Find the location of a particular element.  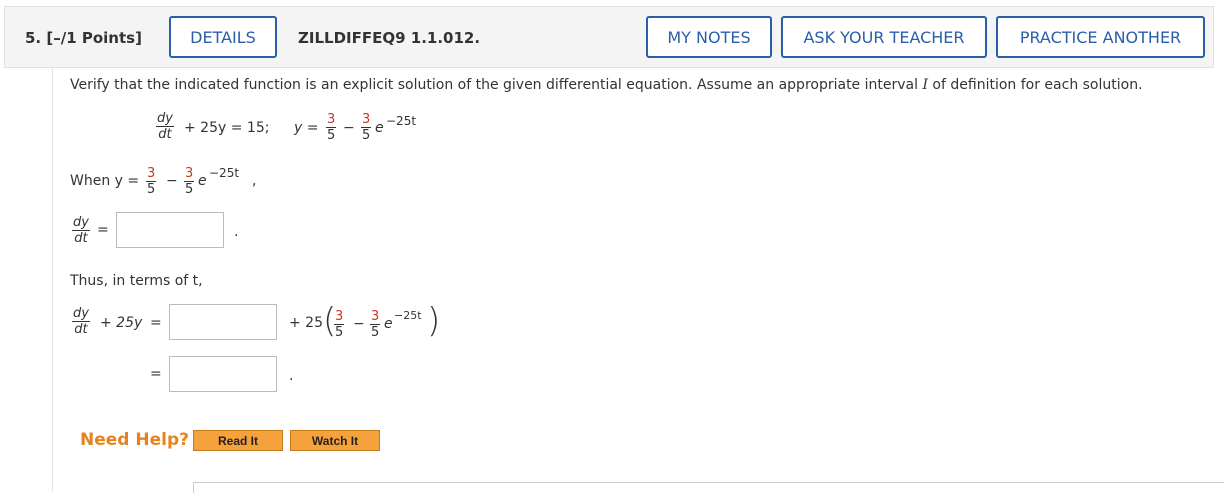

question-id: ZILLDIFFEQ9 1.1.012. is located at coordinates (389, 38).